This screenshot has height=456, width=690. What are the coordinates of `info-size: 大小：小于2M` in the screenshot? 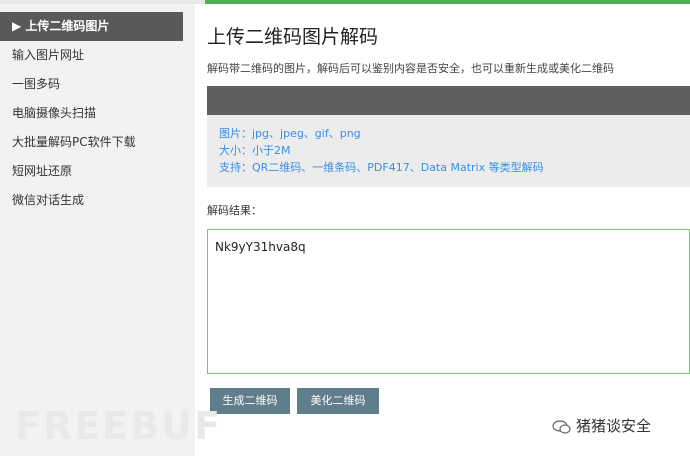 It's located at (255, 150).